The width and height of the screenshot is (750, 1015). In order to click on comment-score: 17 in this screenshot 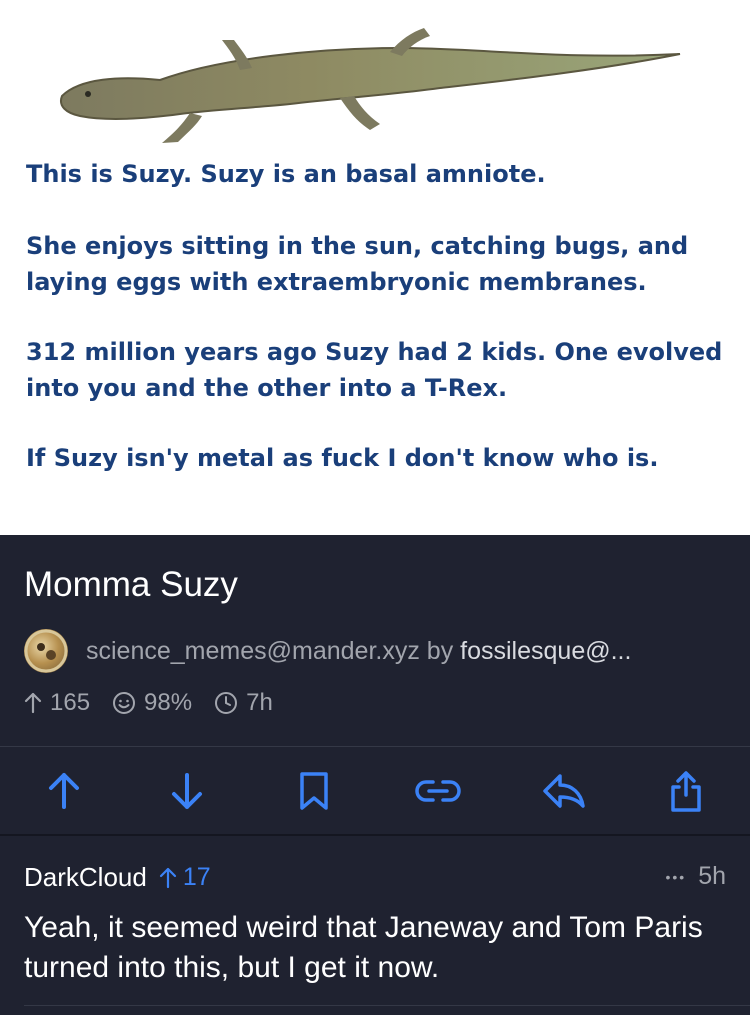, I will do `click(185, 877)`.